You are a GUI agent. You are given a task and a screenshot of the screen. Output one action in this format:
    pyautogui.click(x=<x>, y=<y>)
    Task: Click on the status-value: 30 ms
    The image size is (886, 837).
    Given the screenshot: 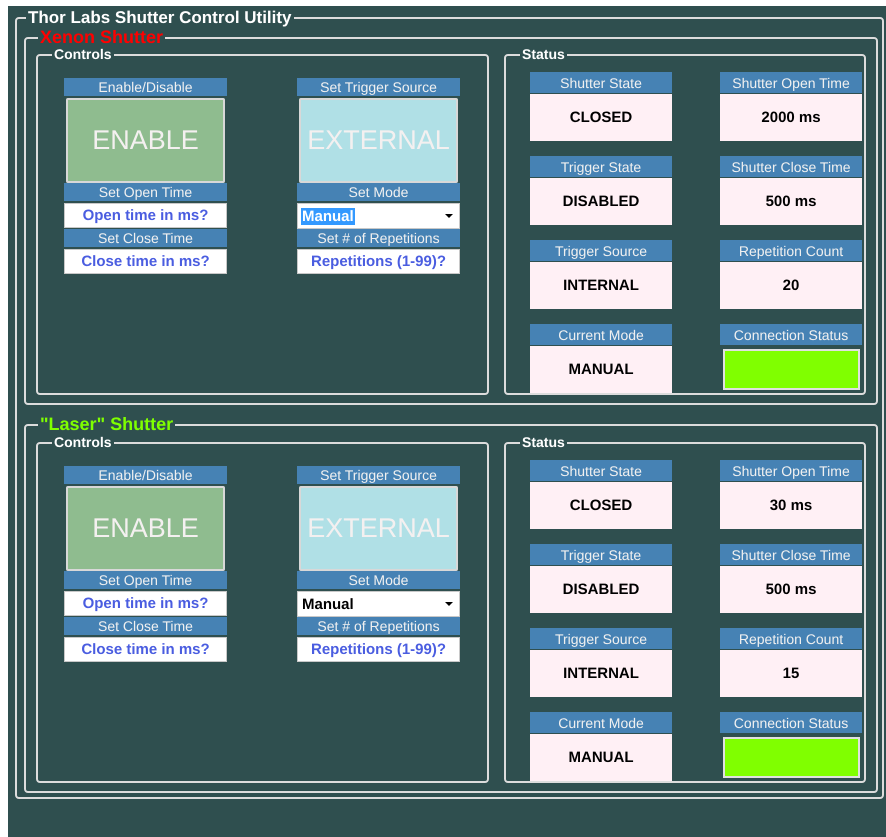 What is the action you would take?
    pyautogui.click(x=791, y=506)
    